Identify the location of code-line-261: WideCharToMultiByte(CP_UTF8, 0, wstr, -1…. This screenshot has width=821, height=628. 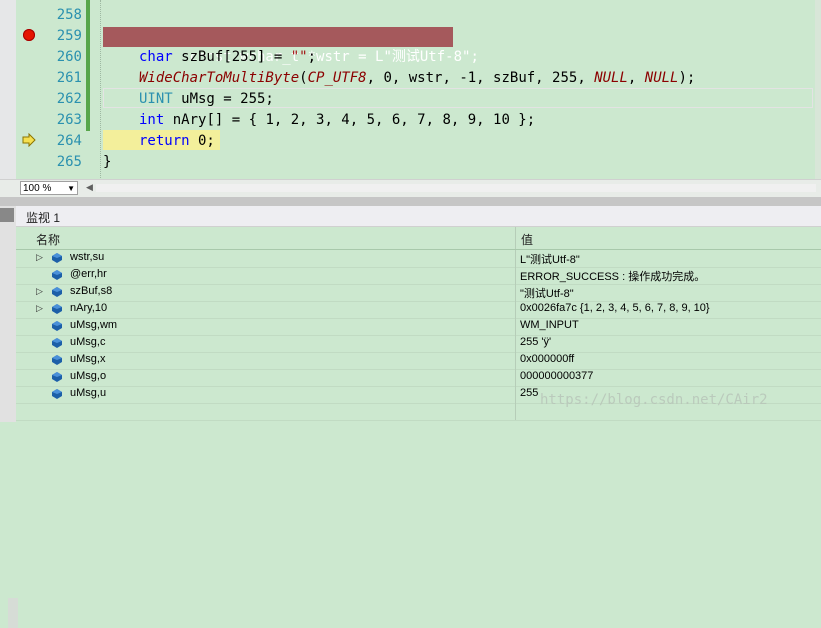
(417, 78).